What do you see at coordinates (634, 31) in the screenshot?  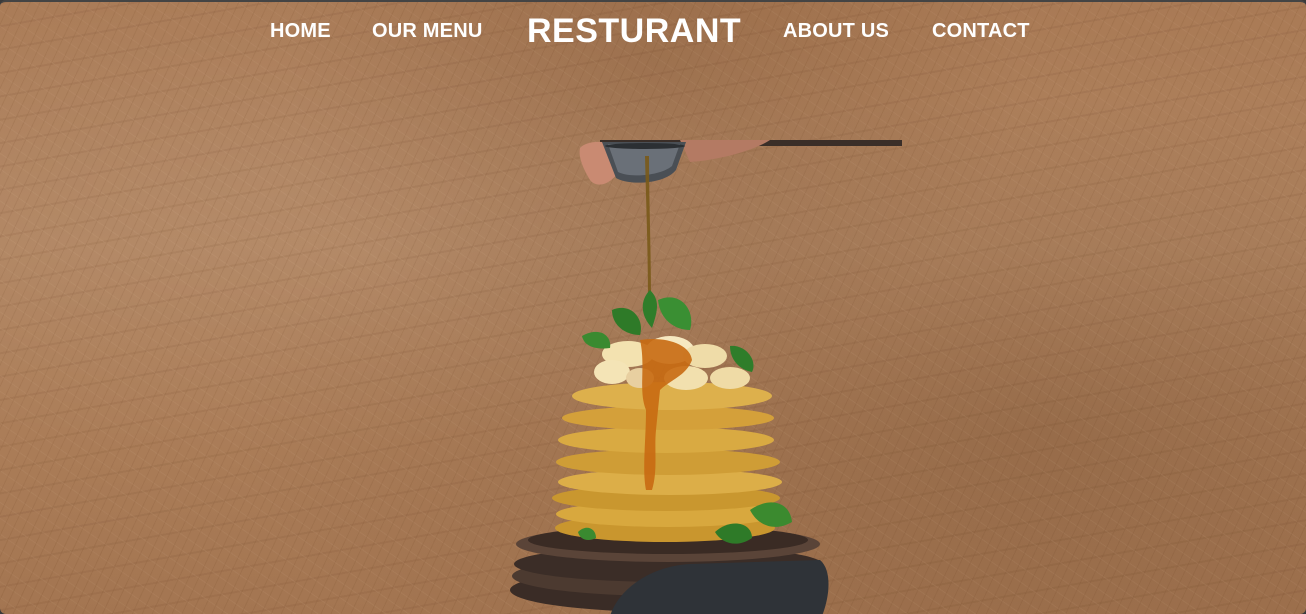 I see `brand-title: RESTURANT` at bounding box center [634, 31].